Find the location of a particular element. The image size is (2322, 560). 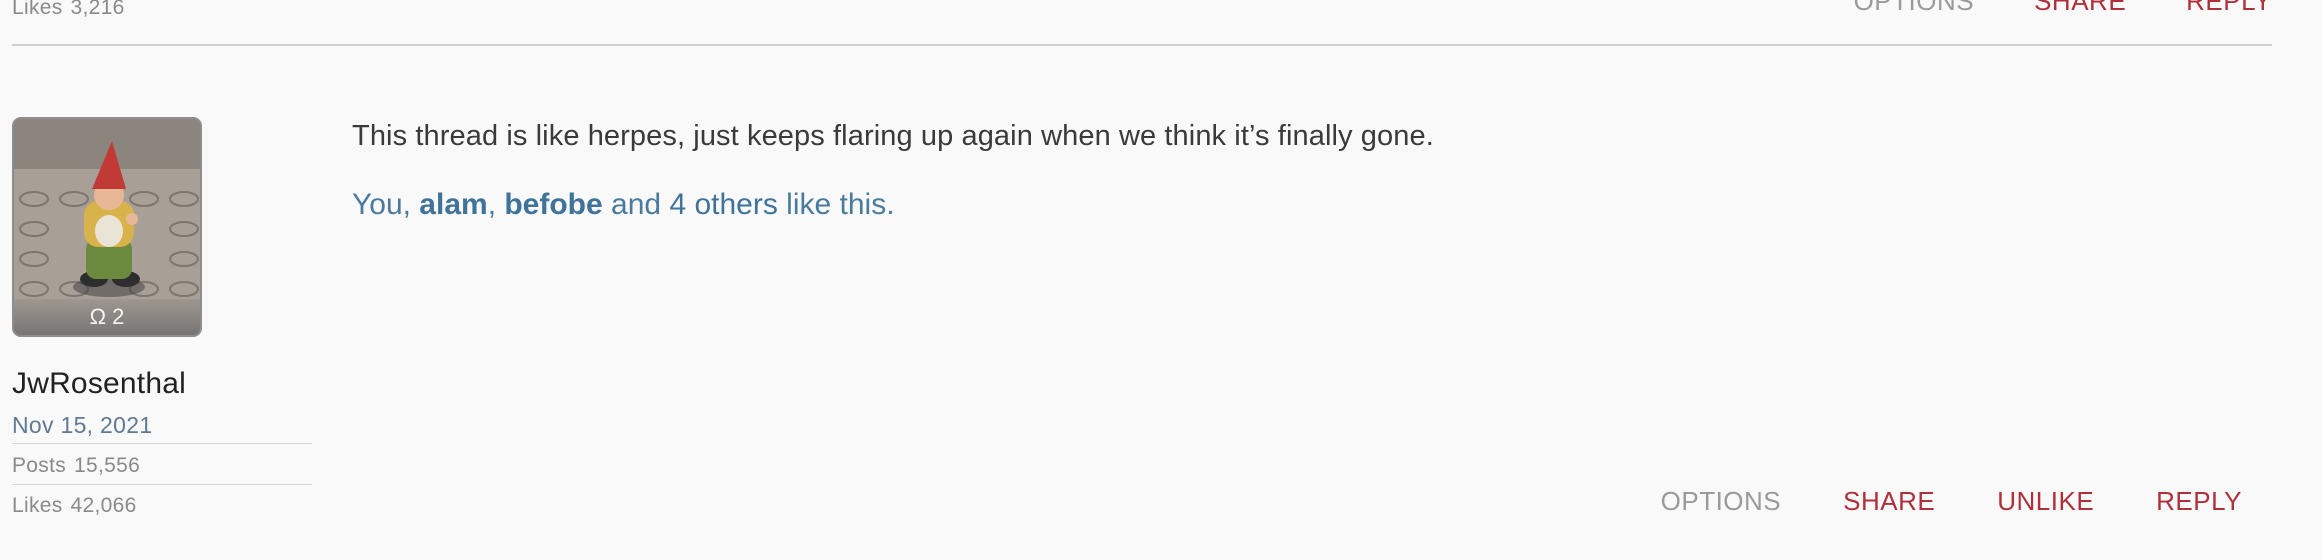

post-date: Nov 15, 2021 is located at coordinates (82, 425).